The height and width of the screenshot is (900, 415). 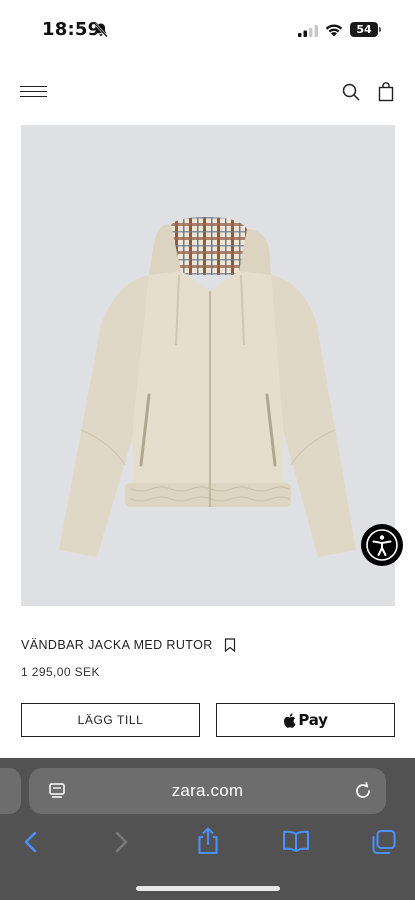 I want to click on status-bar: 18:59 54, so click(x=207, y=30).